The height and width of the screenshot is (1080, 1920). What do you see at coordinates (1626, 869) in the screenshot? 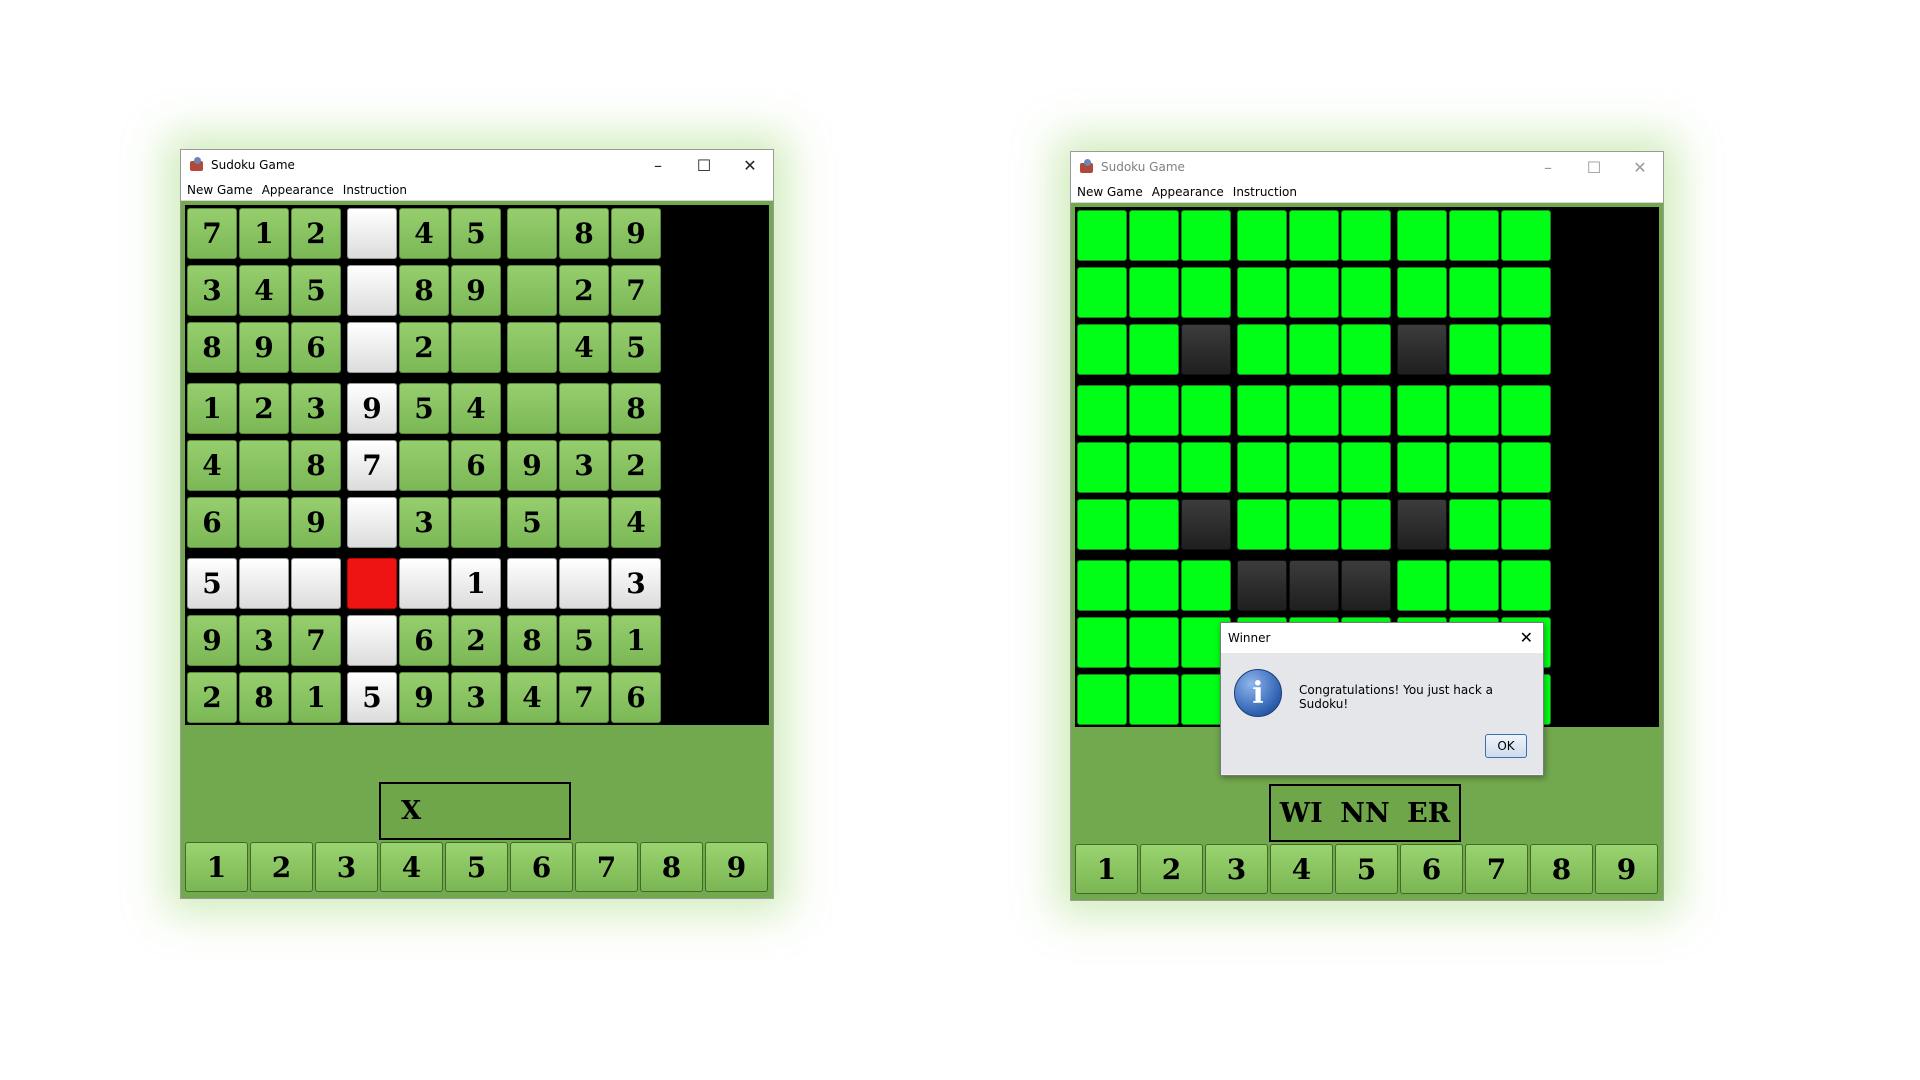
I see `number-button: 9` at bounding box center [1626, 869].